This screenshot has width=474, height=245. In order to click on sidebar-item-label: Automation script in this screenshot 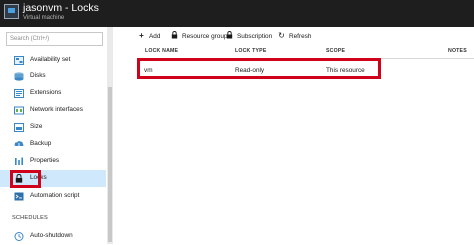, I will do `click(55, 195)`.